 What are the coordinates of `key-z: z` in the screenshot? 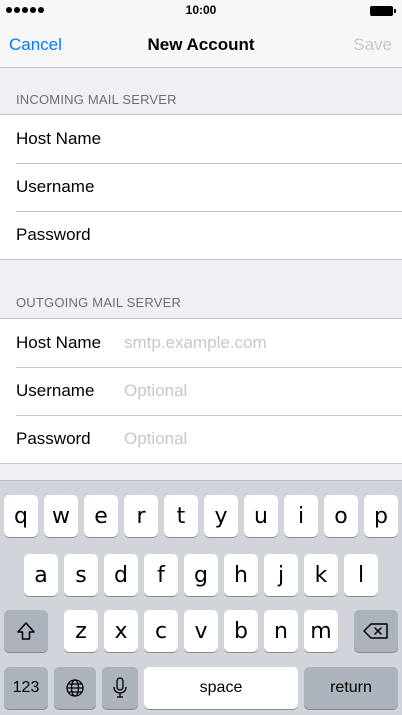 It's located at (81, 631).